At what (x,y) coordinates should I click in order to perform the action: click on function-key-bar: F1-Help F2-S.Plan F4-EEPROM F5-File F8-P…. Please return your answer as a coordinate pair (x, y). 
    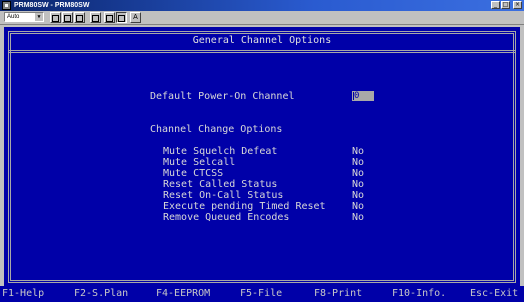
    Looking at the image, I should click on (262, 294).